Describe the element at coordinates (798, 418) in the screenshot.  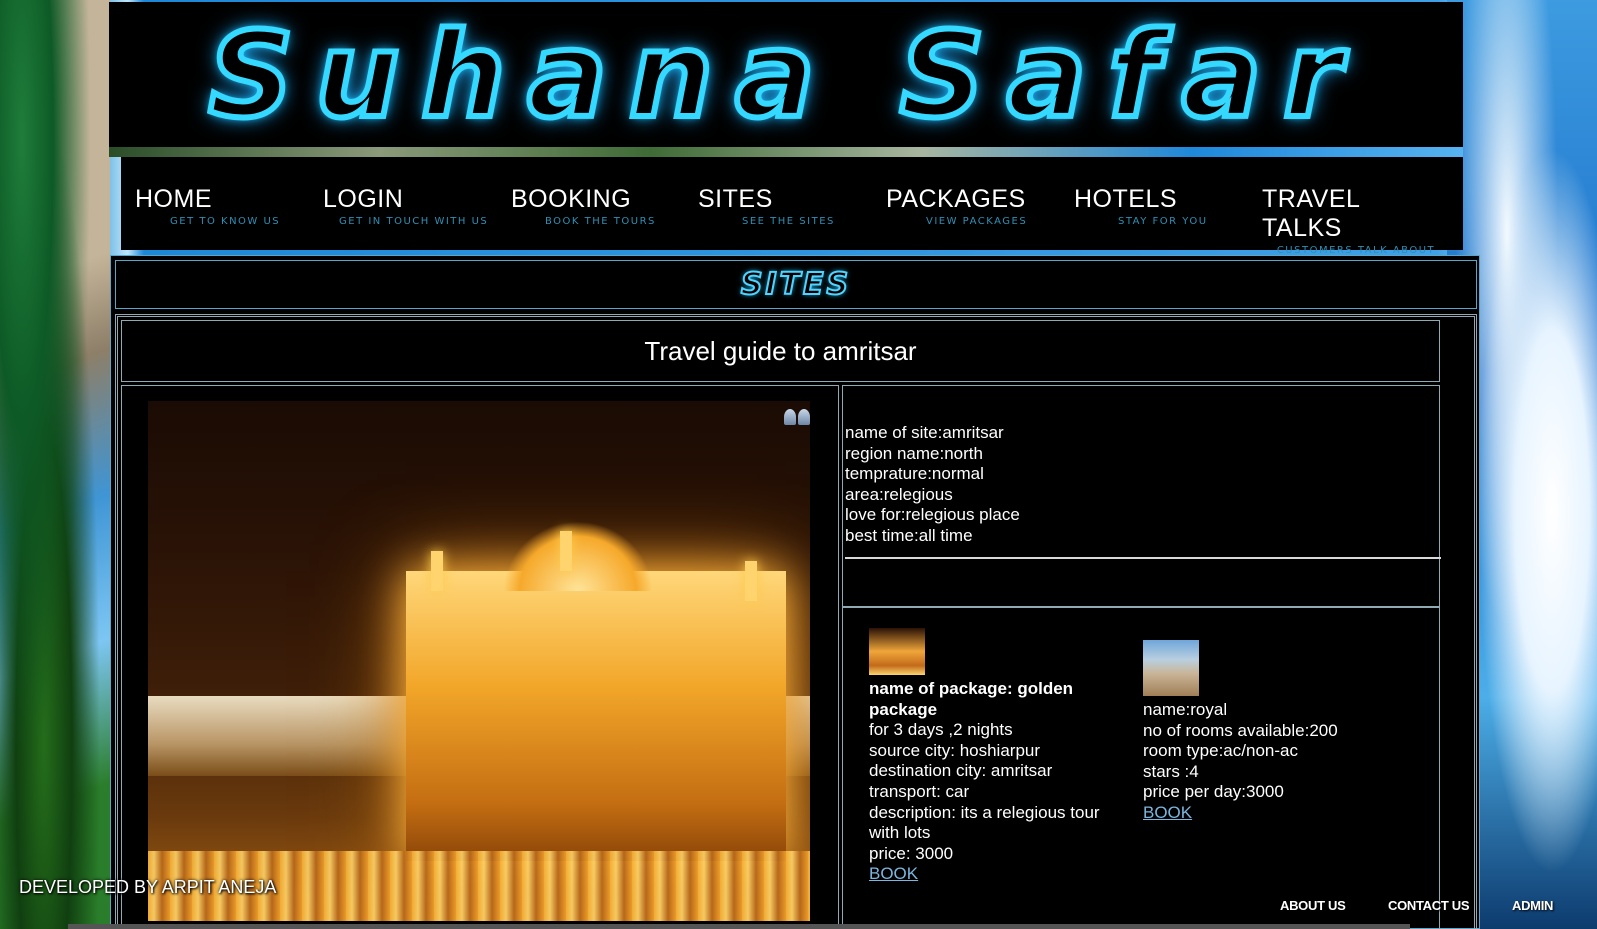
I see `share-icon` at that location.